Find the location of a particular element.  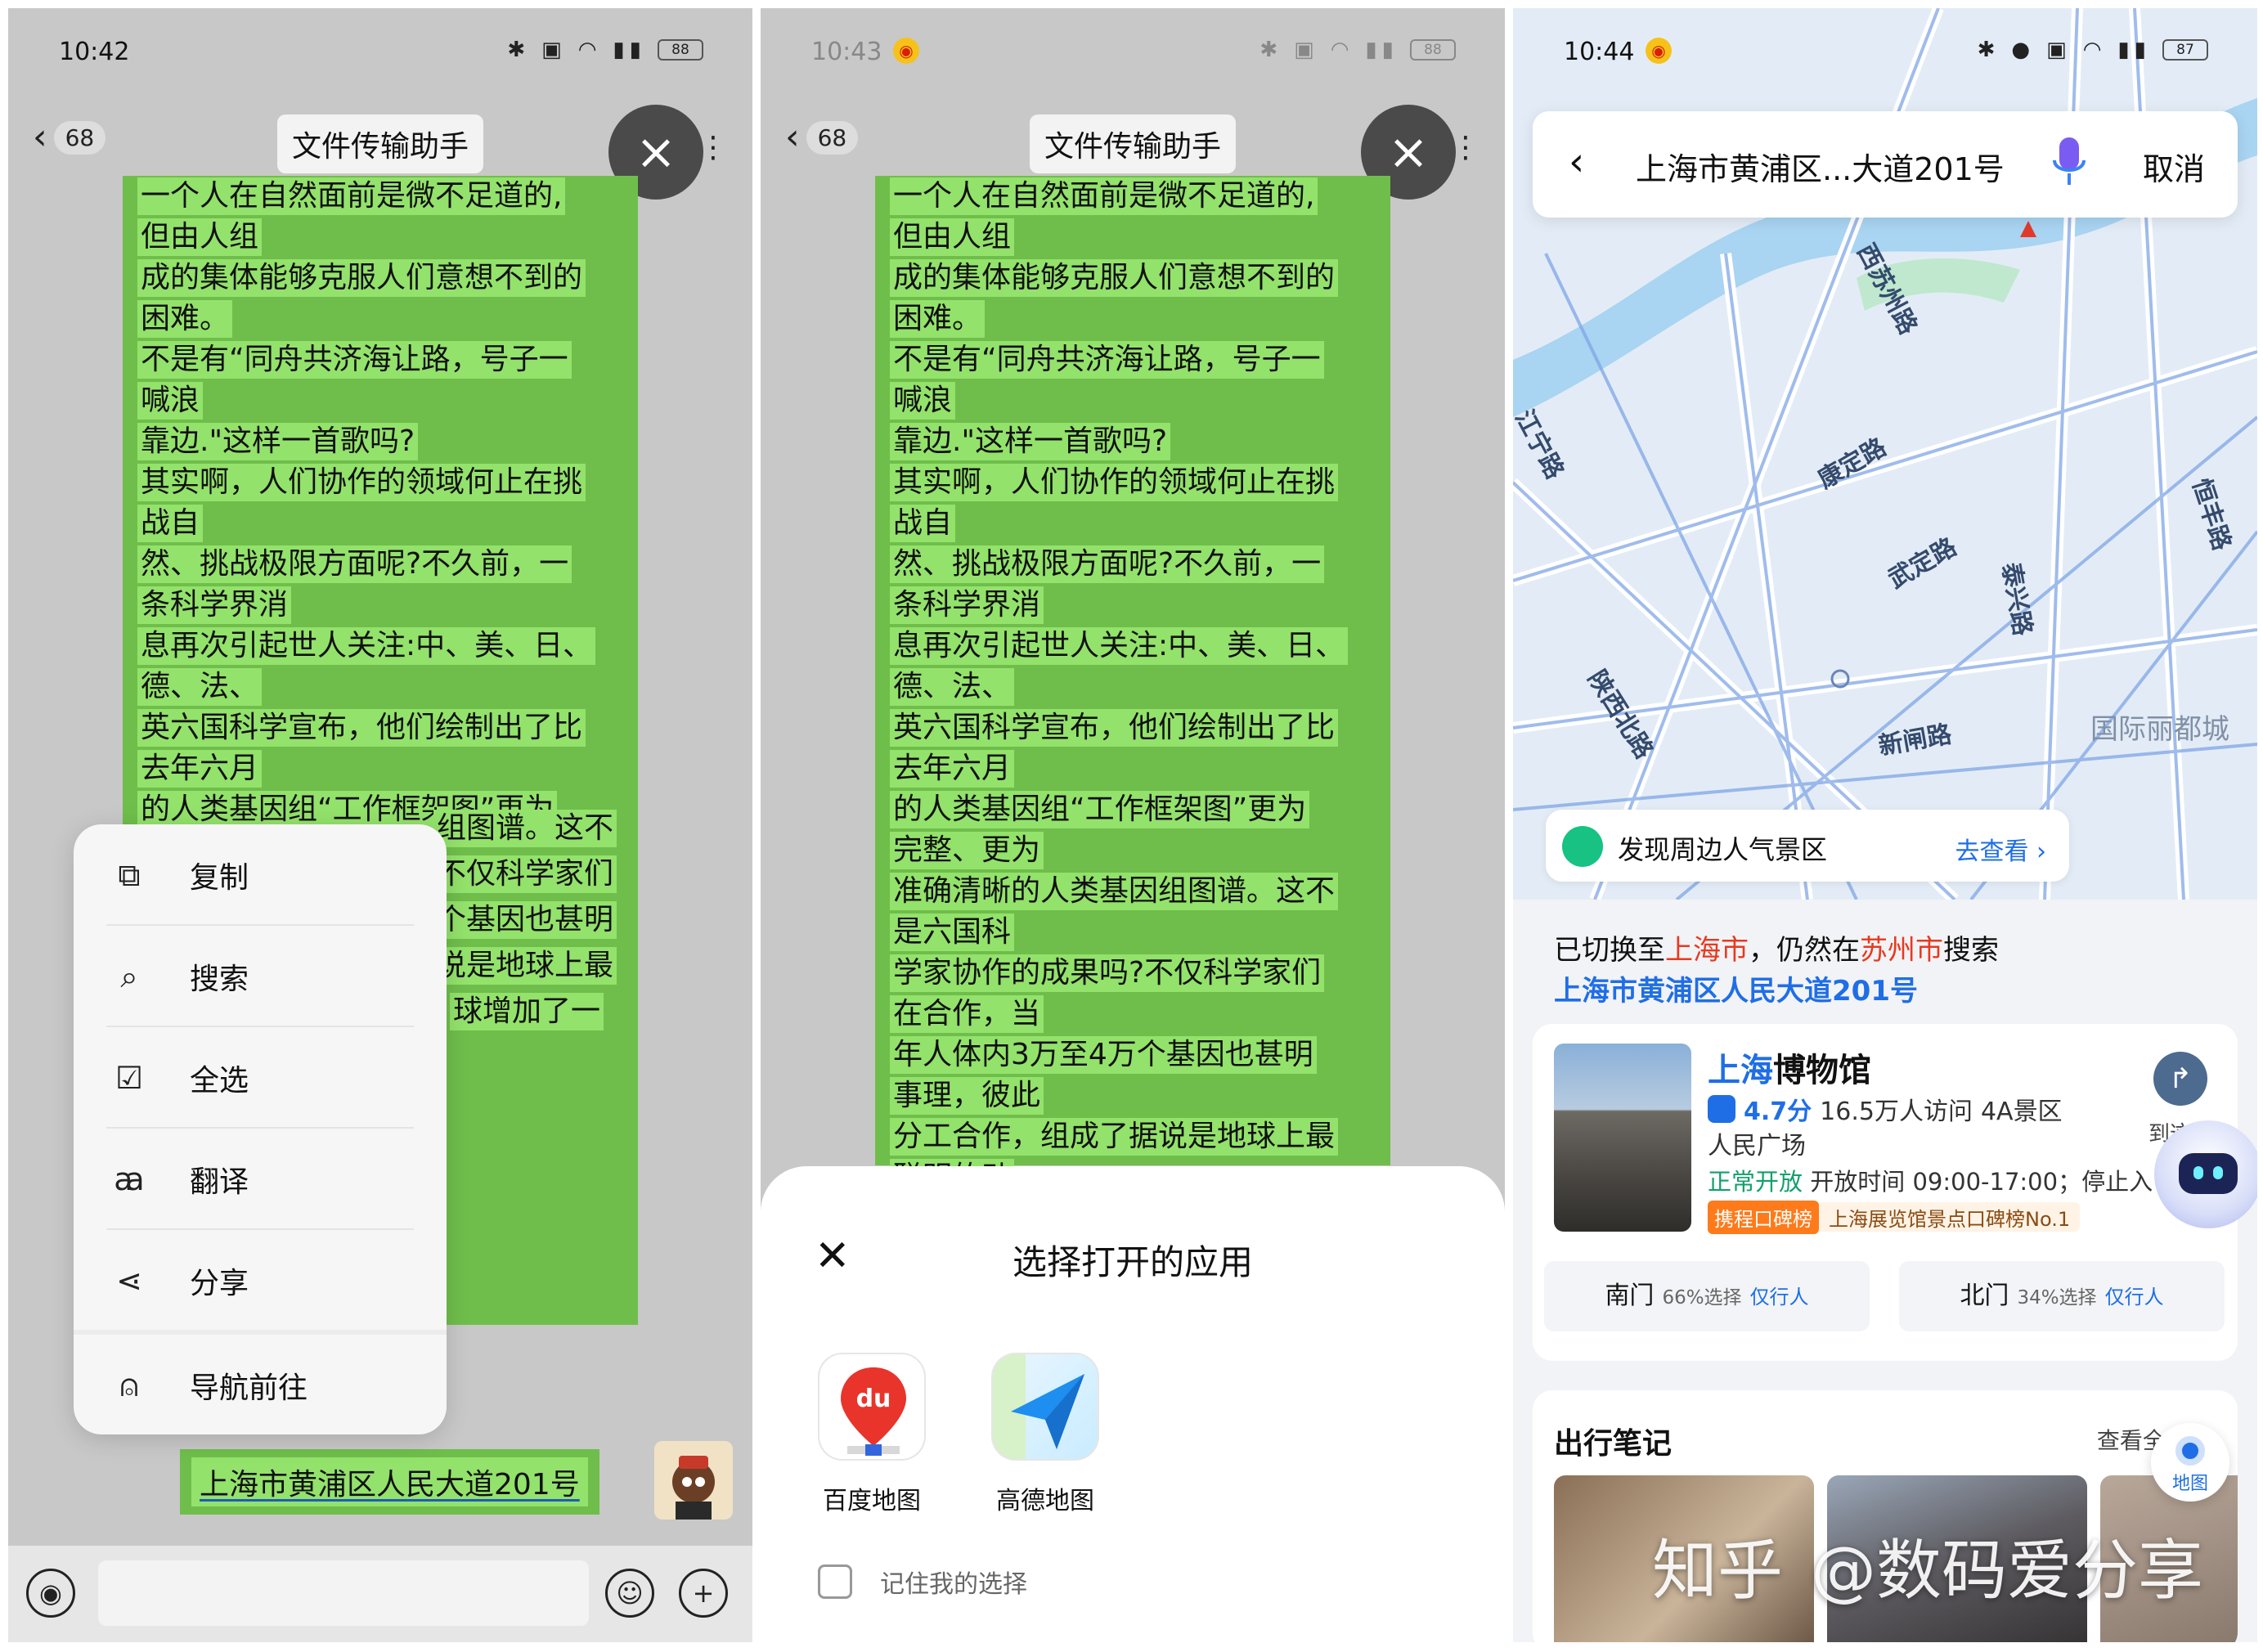

gate-north: 北门34%选择仅行人 is located at coordinates (2062, 1296).